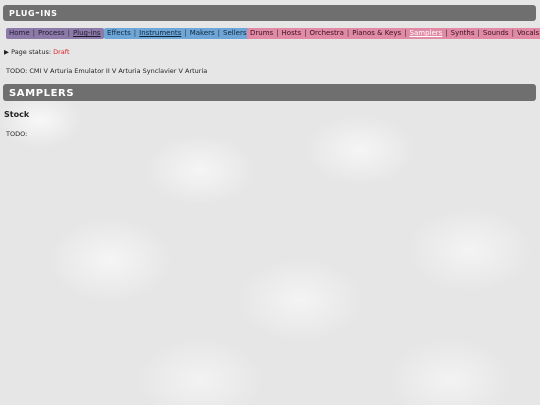  What do you see at coordinates (29, 52) in the screenshot?
I see `page-status-label: ▶ Page status:` at bounding box center [29, 52].